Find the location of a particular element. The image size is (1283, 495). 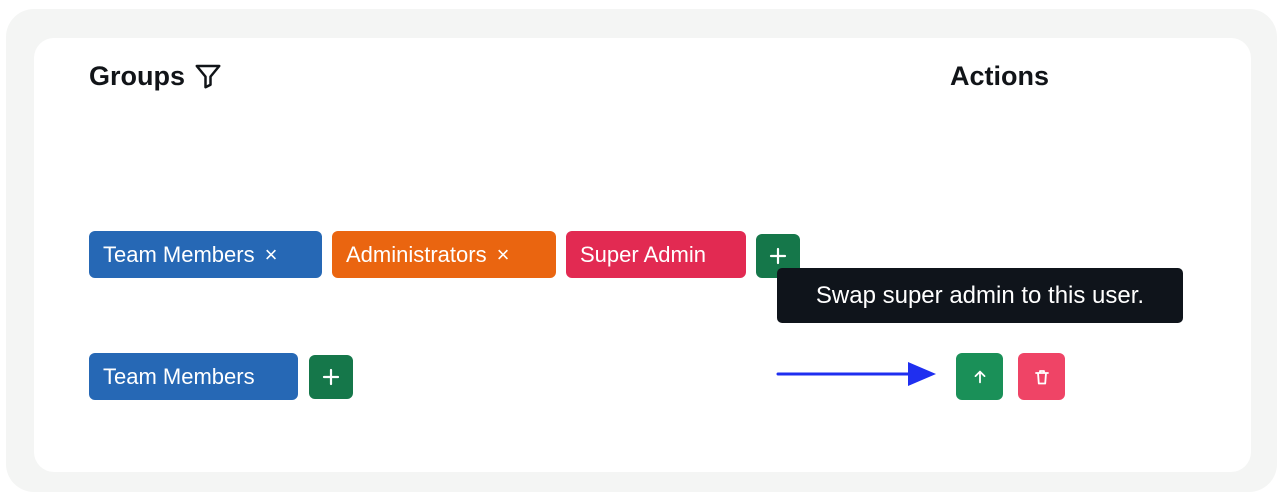

swap-super-admin-tooltip: Swap super admin to this user. is located at coordinates (980, 295).